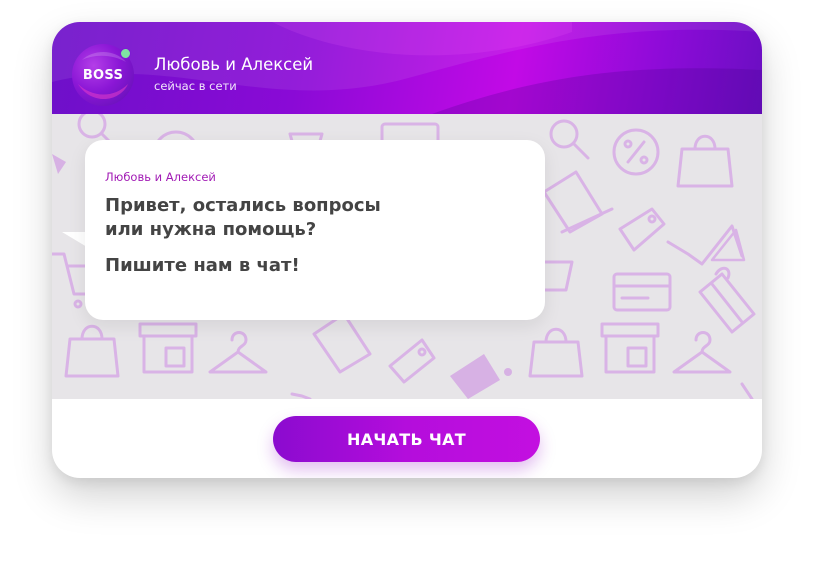 The image size is (814, 561). I want to click on avatar-logo-text: BOSS, so click(103, 75).